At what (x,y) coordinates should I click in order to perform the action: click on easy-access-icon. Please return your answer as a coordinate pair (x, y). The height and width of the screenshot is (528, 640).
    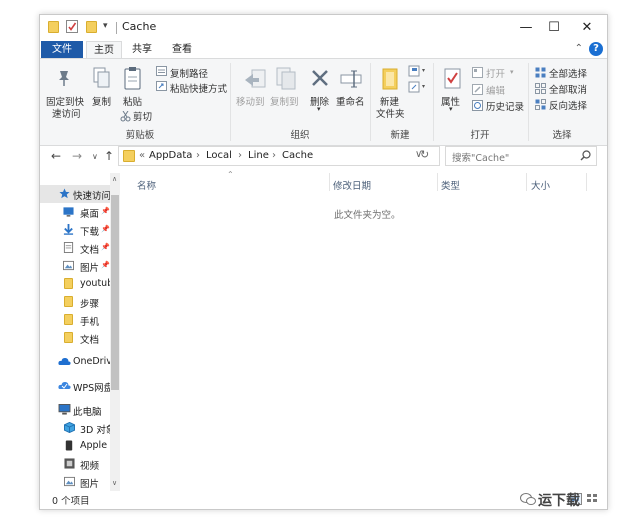
    Looking at the image, I should click on (418, 88).